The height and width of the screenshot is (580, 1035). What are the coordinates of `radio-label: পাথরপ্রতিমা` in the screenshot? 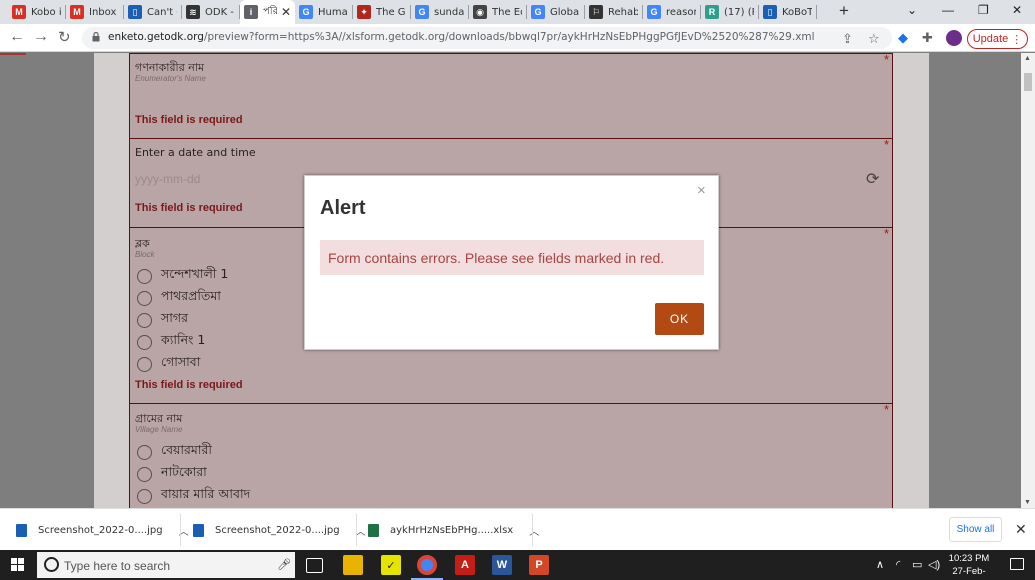 It's located at (191, 295).